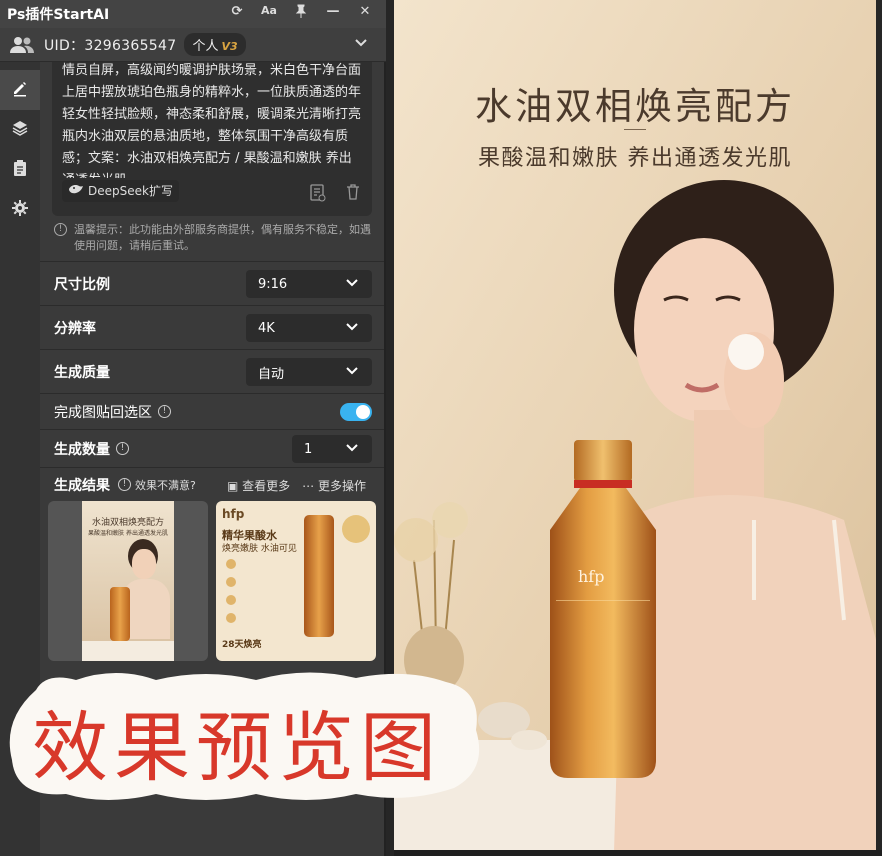 This screenshot has height=856, width=882. What do you see at coordinates (332, 449) in the screenshot?
I see `count-select: 1` at bounding box center [332, 449].